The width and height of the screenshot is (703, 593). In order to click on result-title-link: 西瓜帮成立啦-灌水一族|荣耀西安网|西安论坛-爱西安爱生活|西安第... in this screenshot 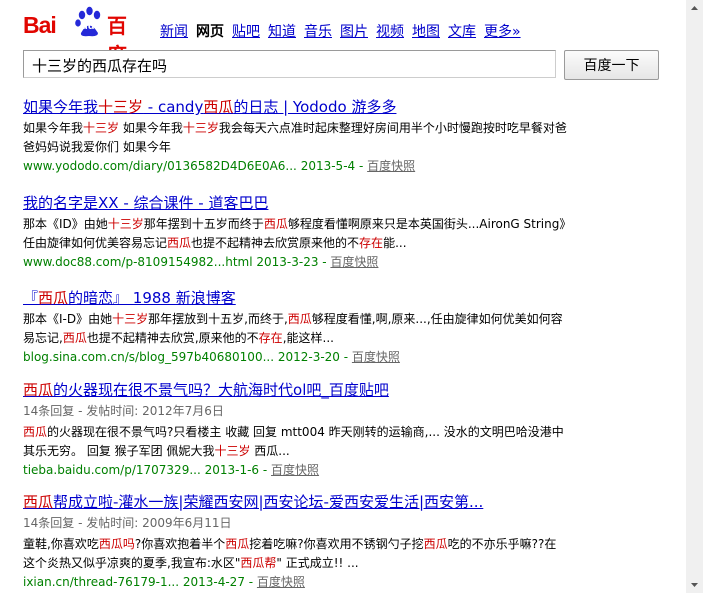, I will do `click(253, 502)`.